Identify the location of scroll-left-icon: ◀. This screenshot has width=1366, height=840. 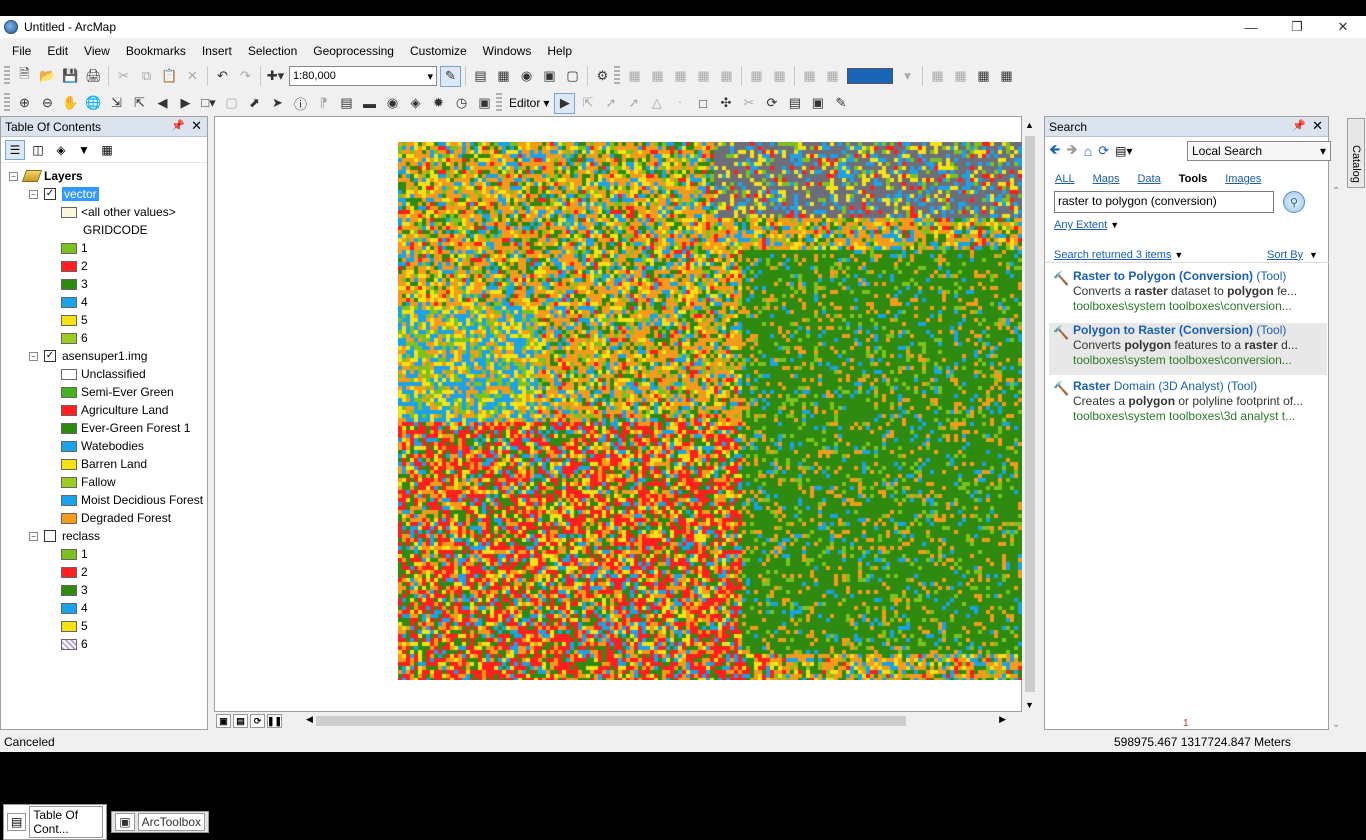
(309, 719).